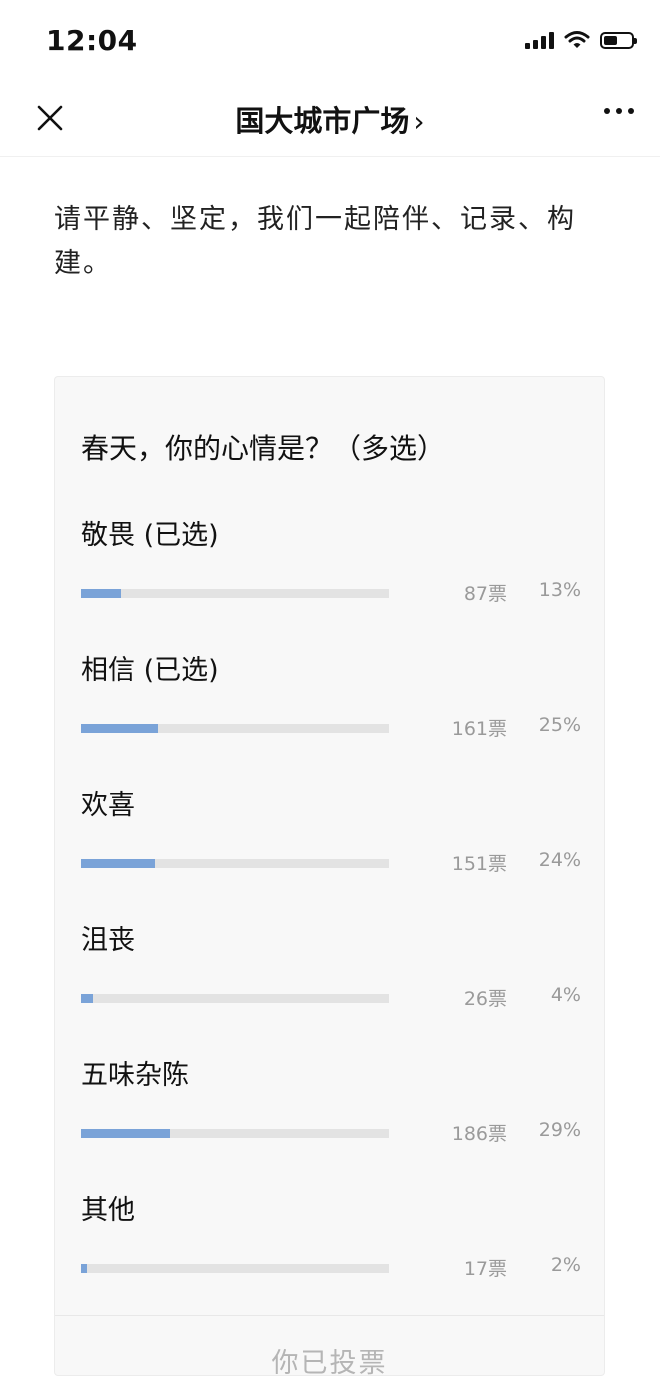 The width and height of the screenshot is (660, 1380). I want to click on option-percent: 2%, so click(565, 1265).